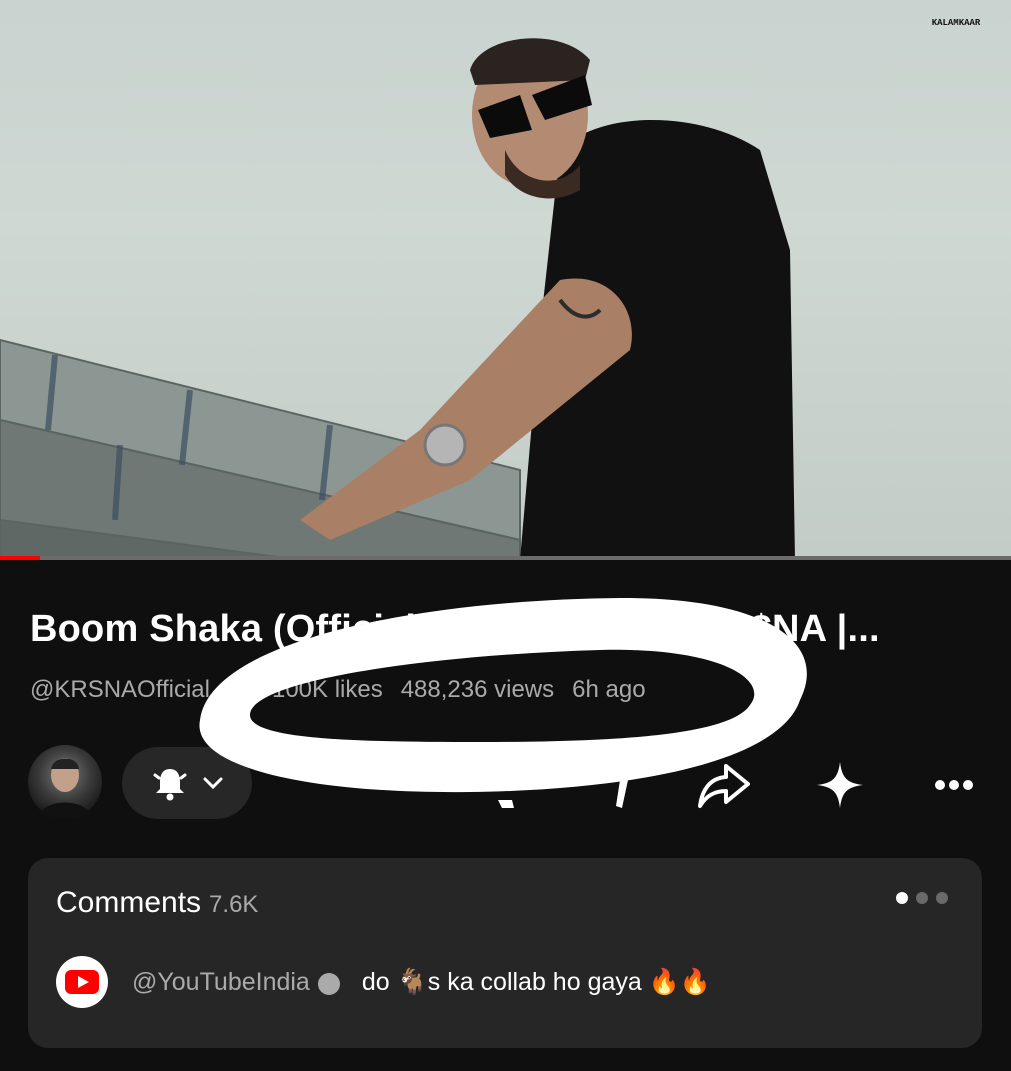  Describe the element at coordinates (20, 558) in the screenshot. I see `video-progress-played` at that location.